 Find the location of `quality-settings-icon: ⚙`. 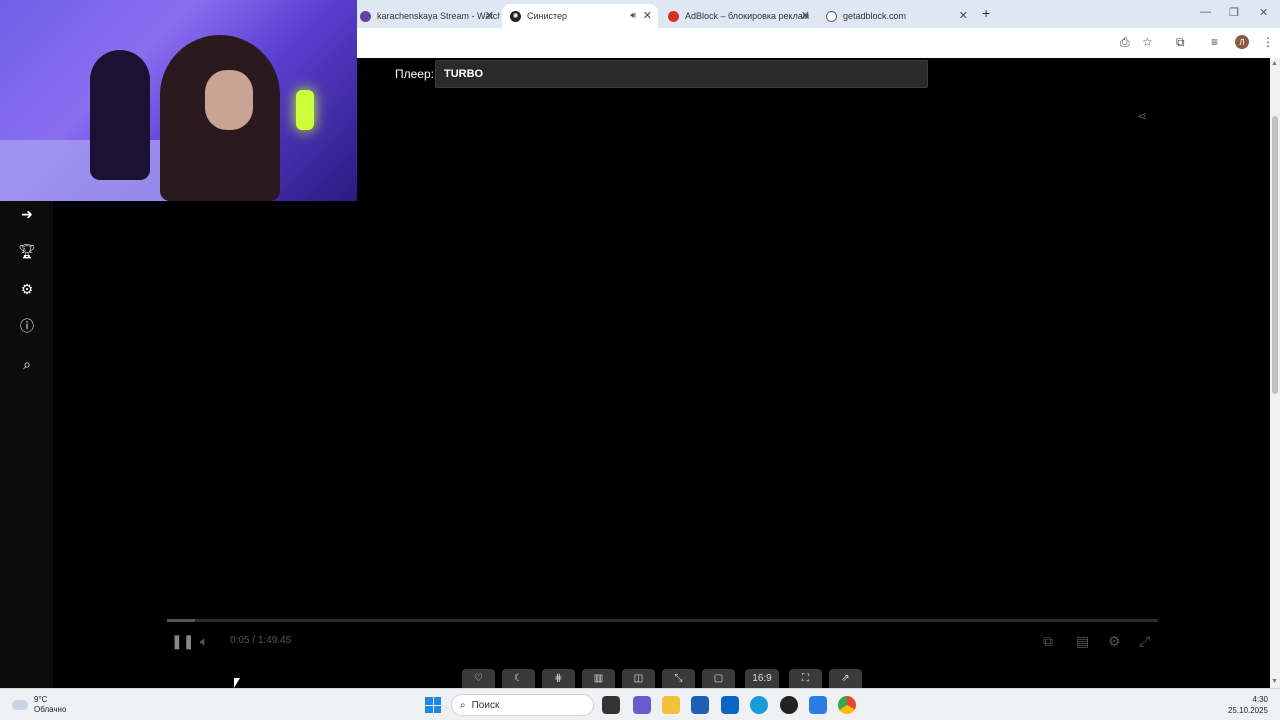

quality-settings-icon: ⚙ is located at coordinates (1114, 641).